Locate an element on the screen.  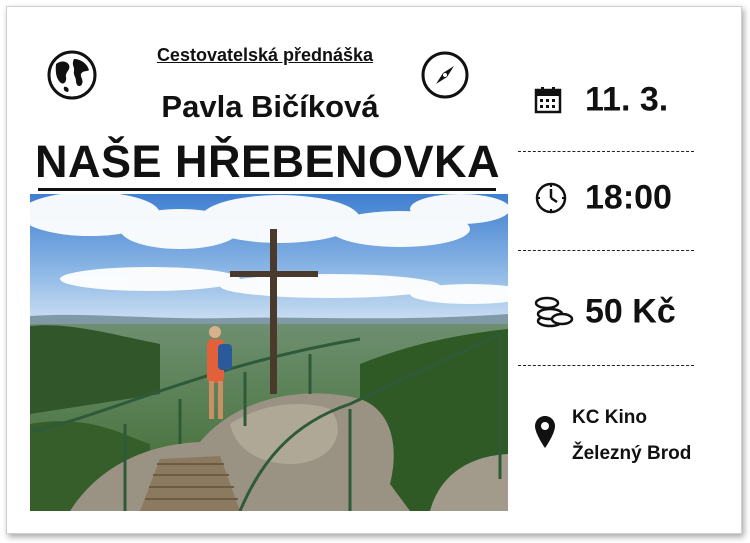
price-row: 50 Kč is located at coordinates (615, 312).